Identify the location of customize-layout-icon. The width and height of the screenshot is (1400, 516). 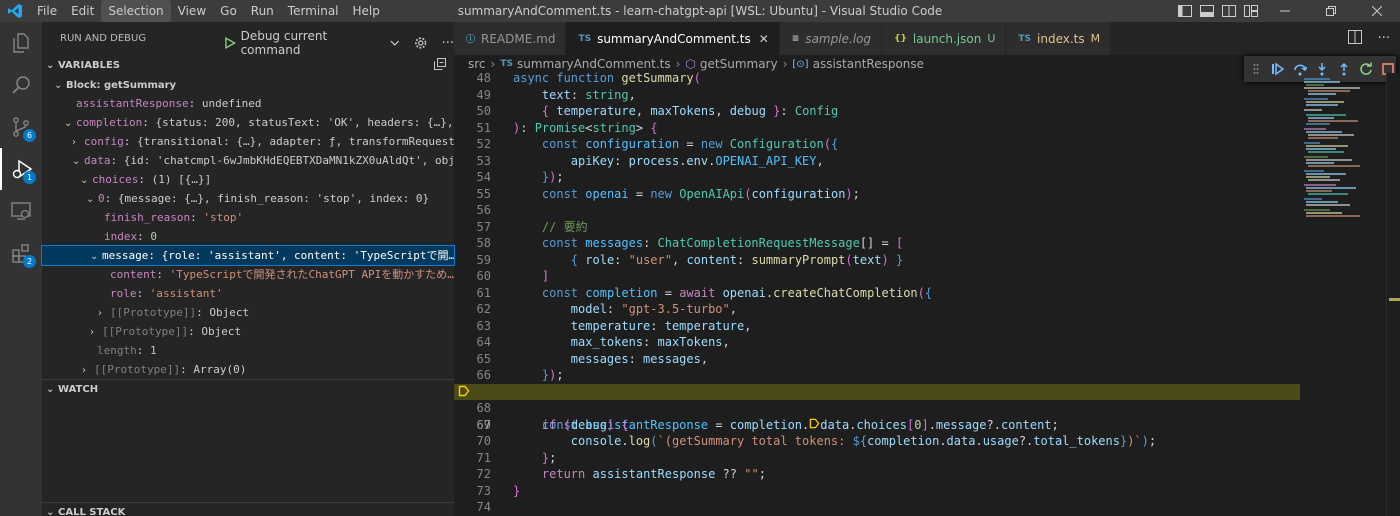
(1251, 11).